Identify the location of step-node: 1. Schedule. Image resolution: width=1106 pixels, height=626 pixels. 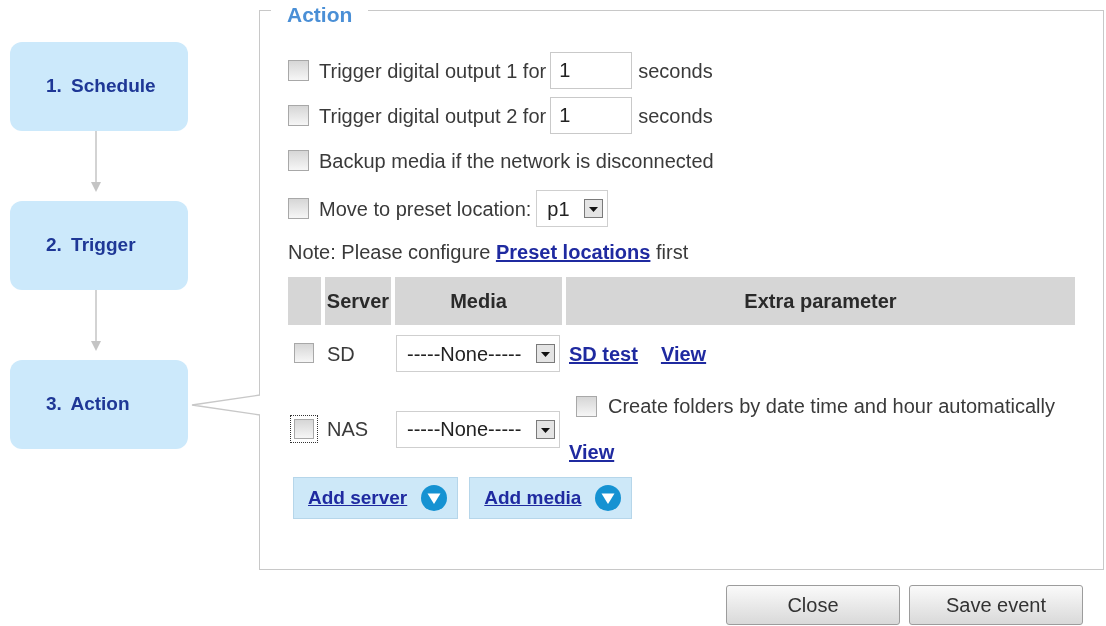
(99, 86).